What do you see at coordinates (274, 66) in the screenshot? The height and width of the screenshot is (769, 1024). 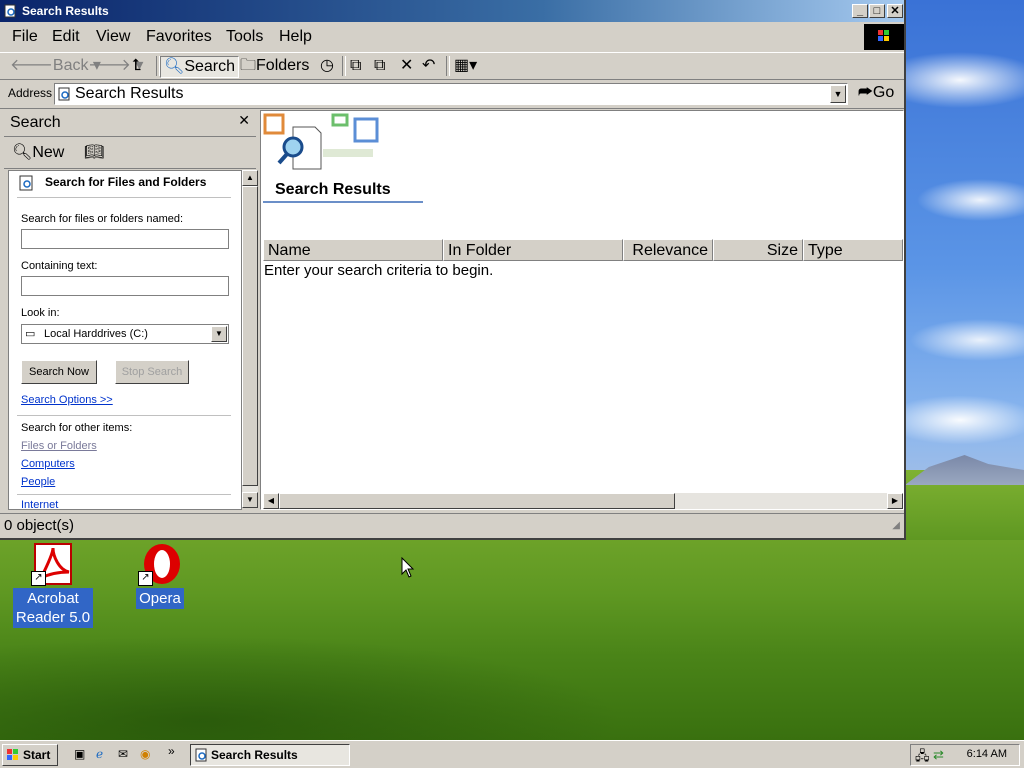 I see `folders-button: 🗀Folders` at bounding box center [274, 66].